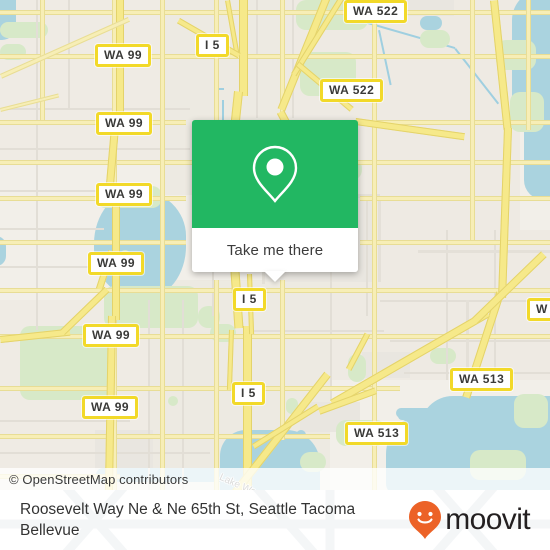  Describe the element at coordinates (413, 416) in the screenshot. I see `water-channel` at that location.